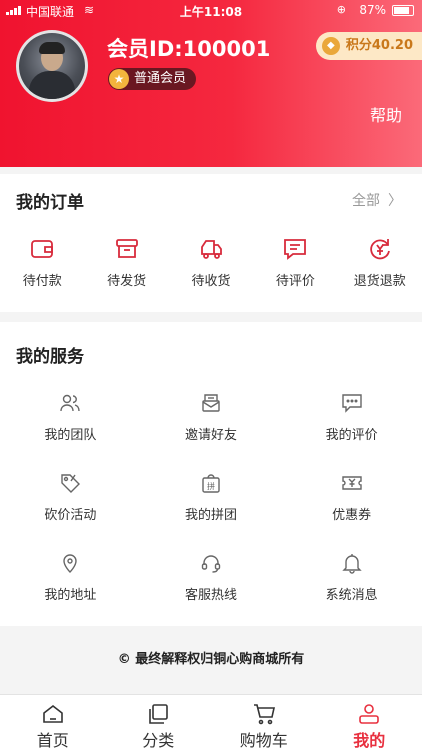 The height and width of the screenshot is (750, 422). Describe the element at coordinates (403, 10) in the screenshot. I see `battery-icon` at that location.